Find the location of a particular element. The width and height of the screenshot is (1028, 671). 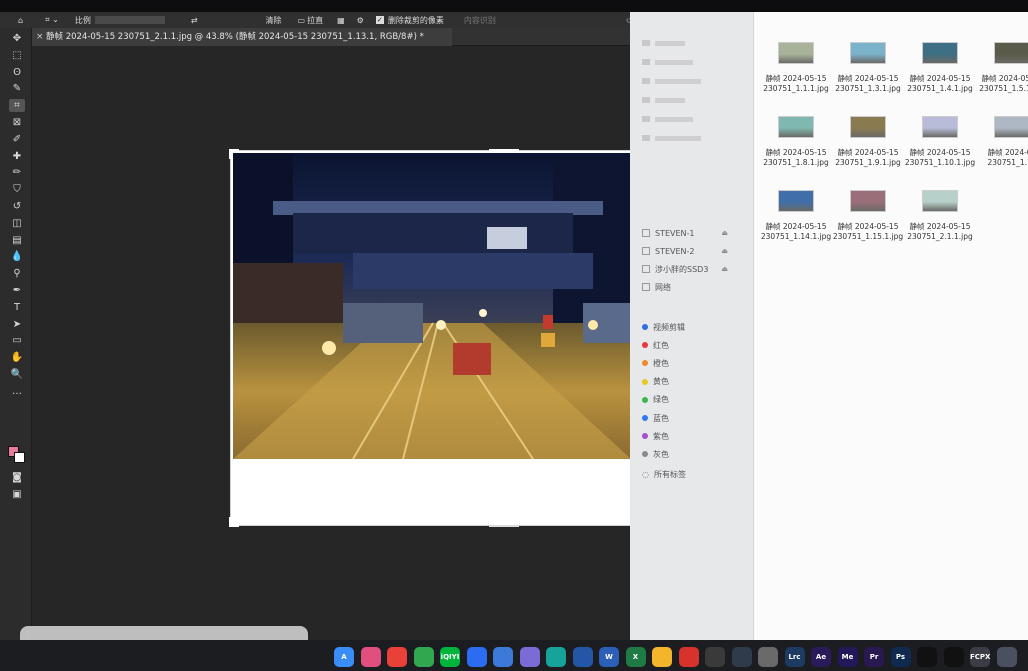

iqiyi-icon: iQIYI is located at coordinates (450, 657).